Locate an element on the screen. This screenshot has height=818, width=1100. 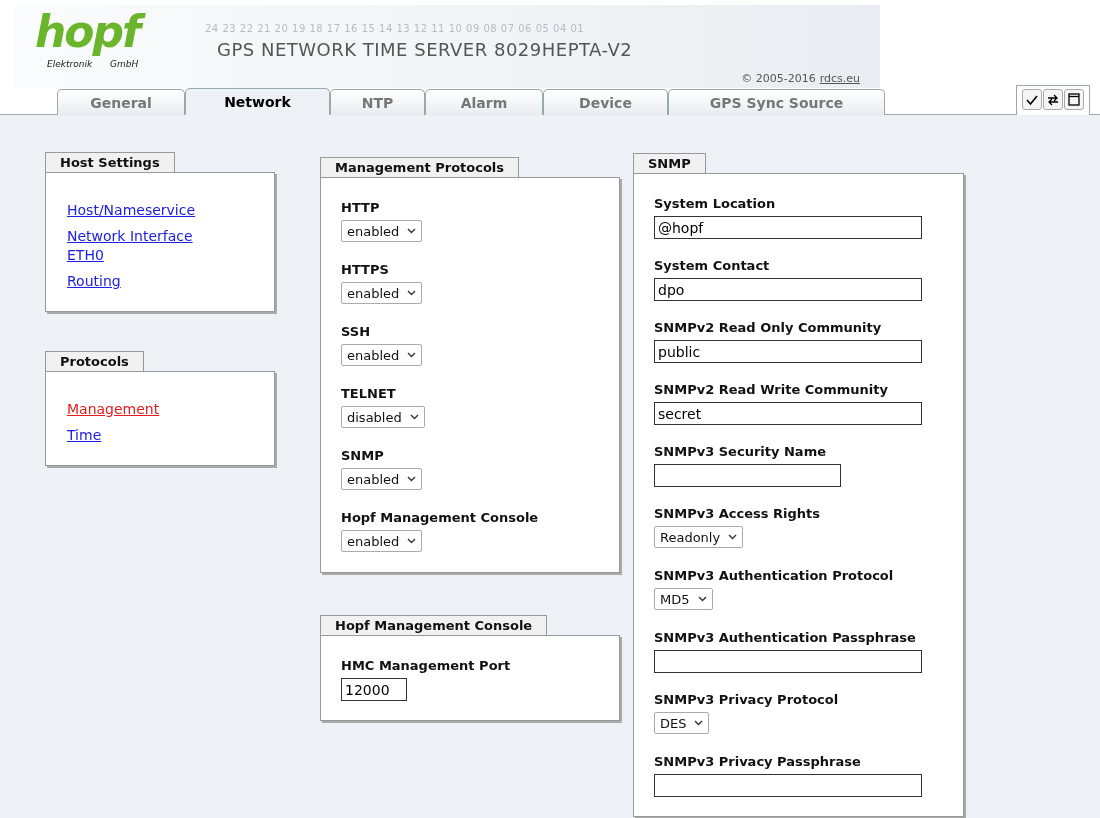
text-field: @hopf is located at coordinates (788, 227).